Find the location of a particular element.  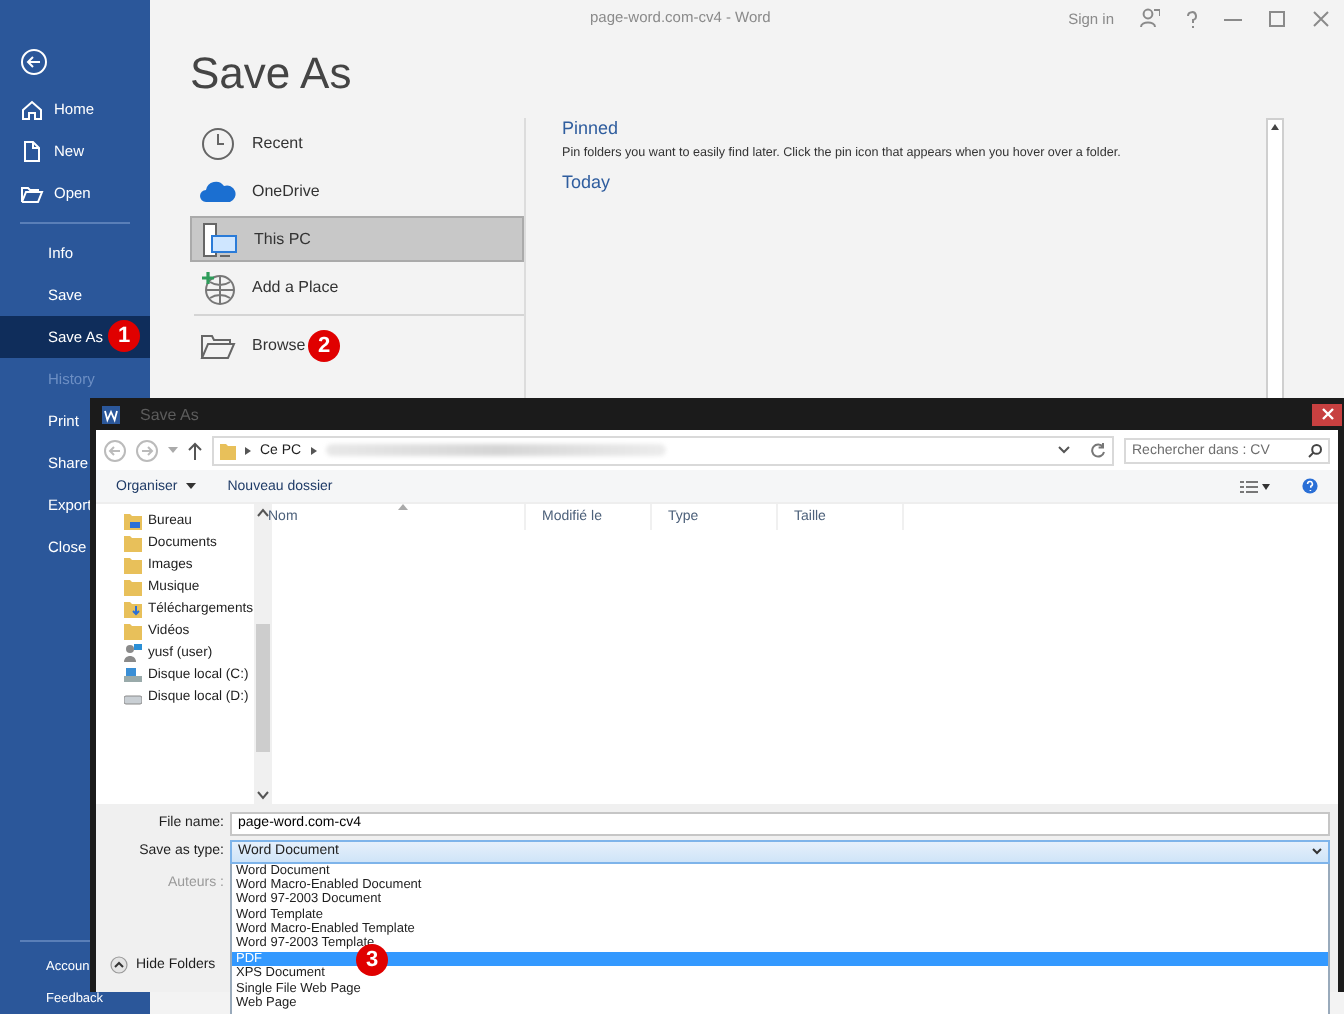

view-options-icon is located at coordinates (1255, 486).